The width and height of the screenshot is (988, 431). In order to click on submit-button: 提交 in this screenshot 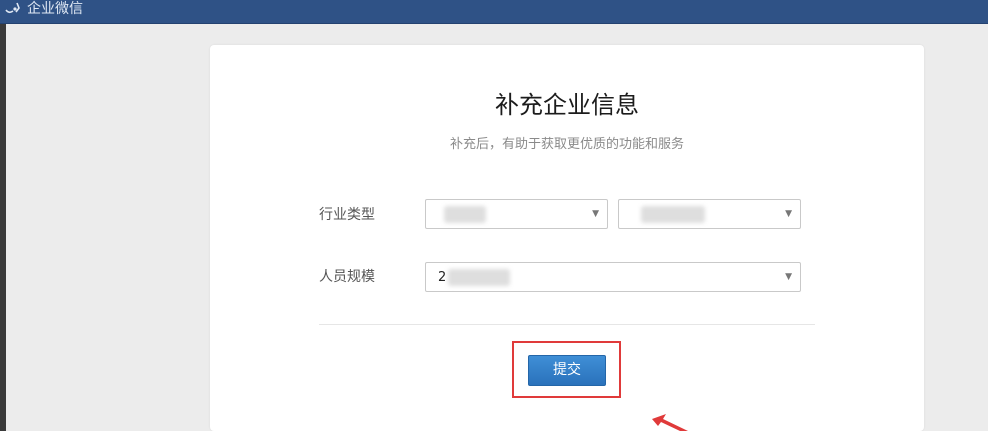, I will do `click(567, 370)`.